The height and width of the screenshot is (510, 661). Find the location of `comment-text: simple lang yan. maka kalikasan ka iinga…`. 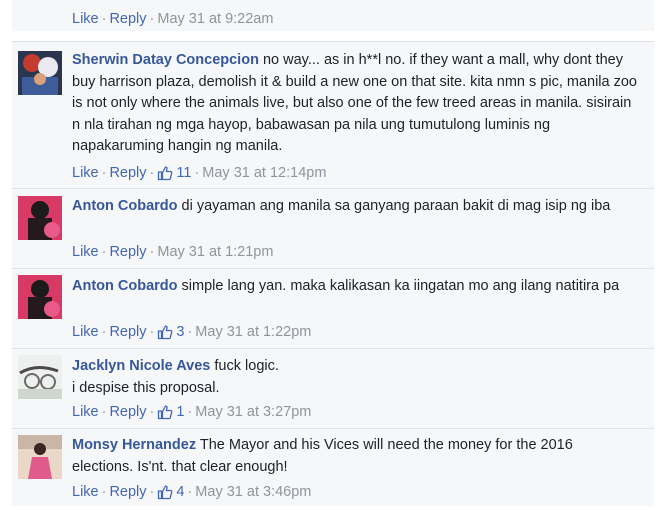

comment-text: simple lang yan. maka kalikasan ka iinga… is located at coordinates (400, 286).